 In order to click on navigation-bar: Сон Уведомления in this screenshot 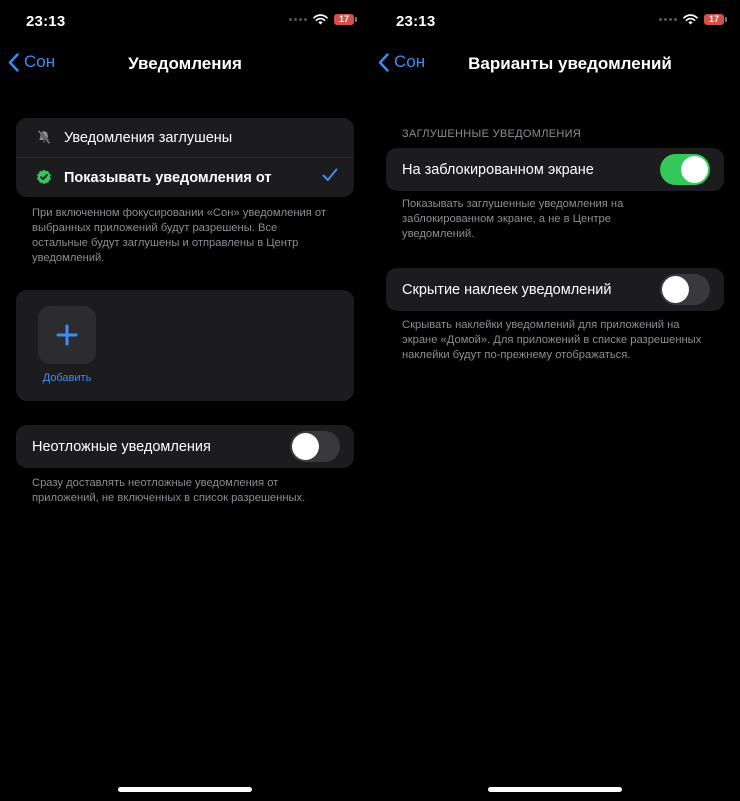, I will do `click(185, 65)`.